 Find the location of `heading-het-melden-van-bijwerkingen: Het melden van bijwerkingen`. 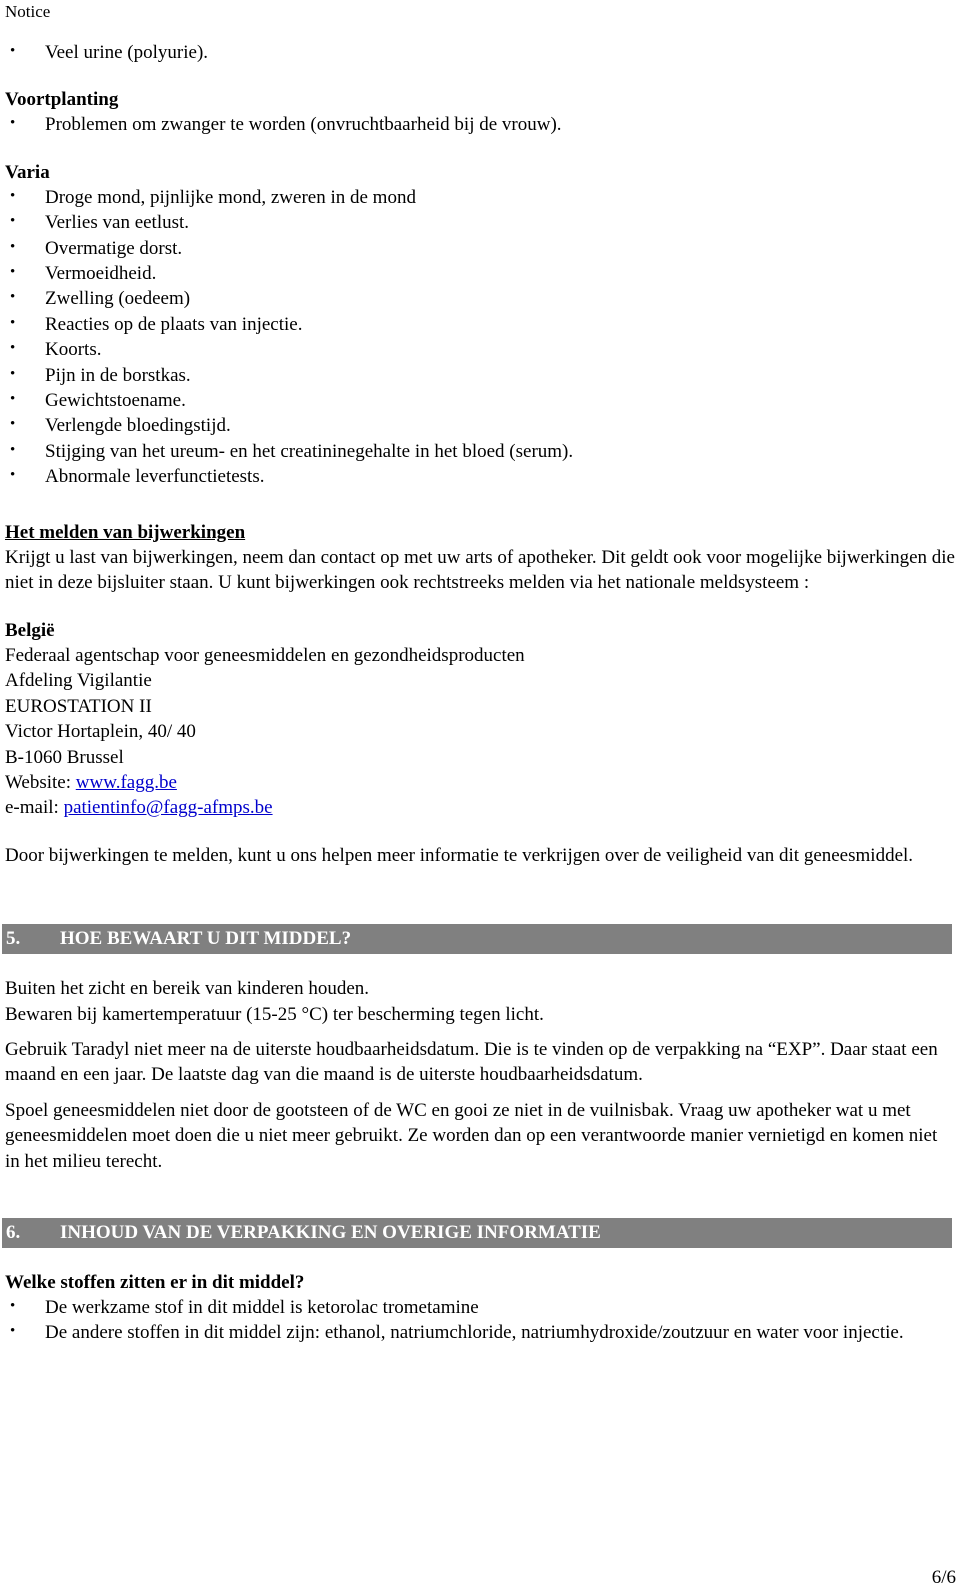

heading-het-melden-van-bijwerkingen: Het melden van bijwerkingen is located at coordinates (125, 532).